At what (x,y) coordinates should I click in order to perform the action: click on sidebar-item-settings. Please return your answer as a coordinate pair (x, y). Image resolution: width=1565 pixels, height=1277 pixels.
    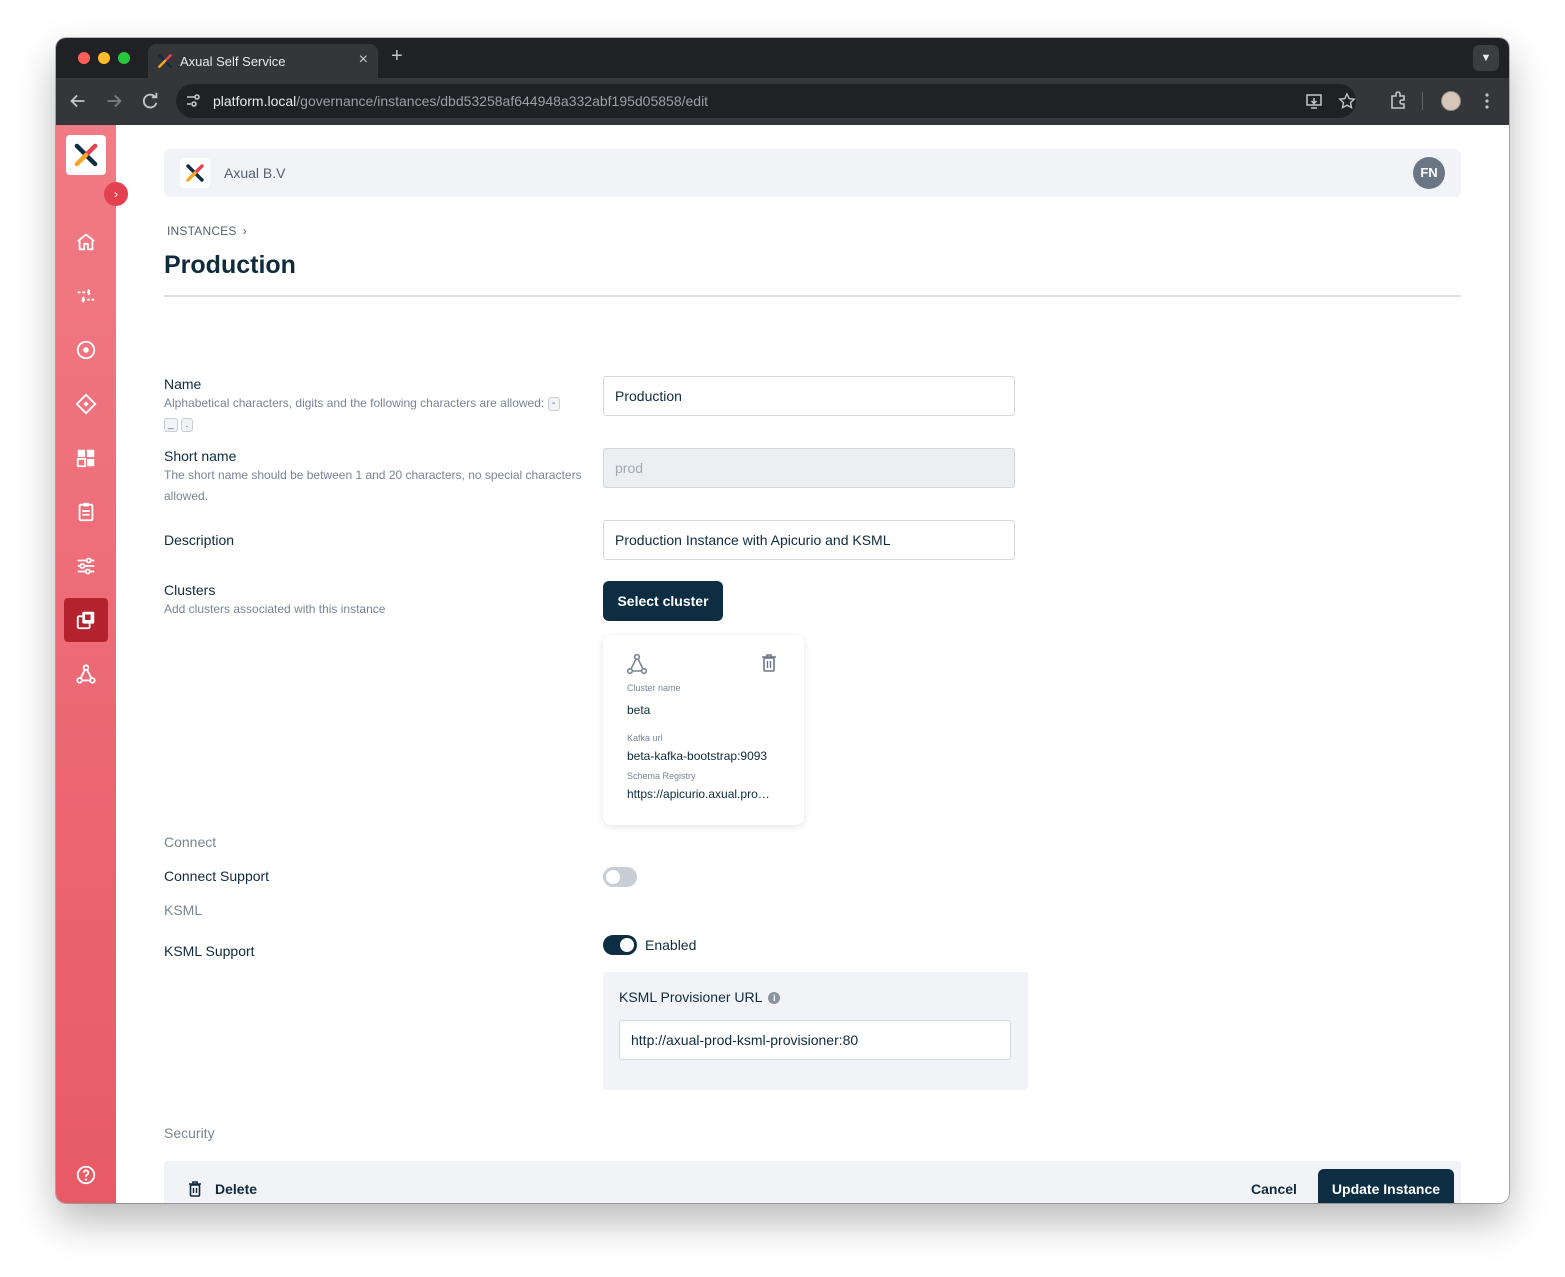
    Looking at the image, I should click on (86, 566).